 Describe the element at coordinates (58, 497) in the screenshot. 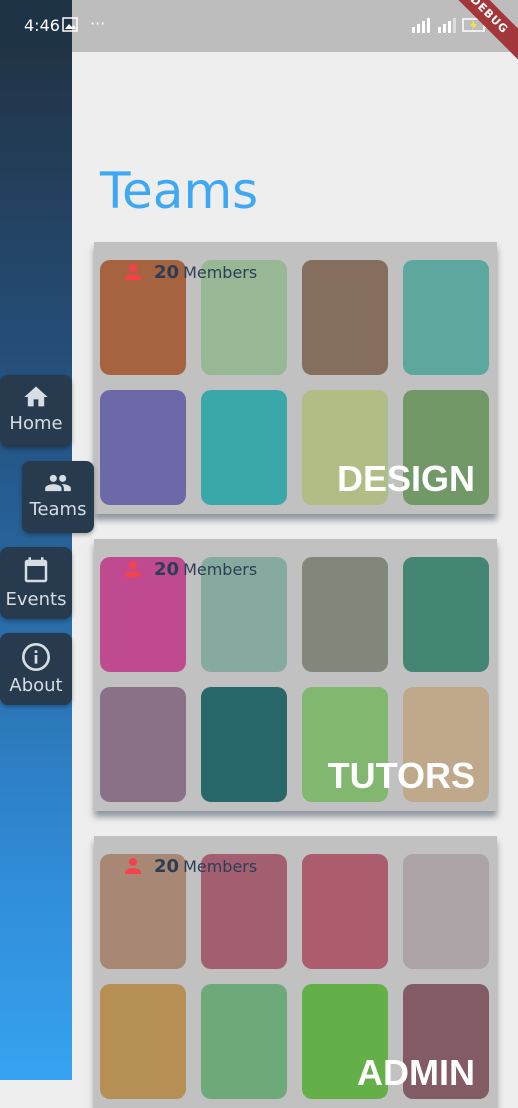

I see `nav-teams: Teams` at that location.